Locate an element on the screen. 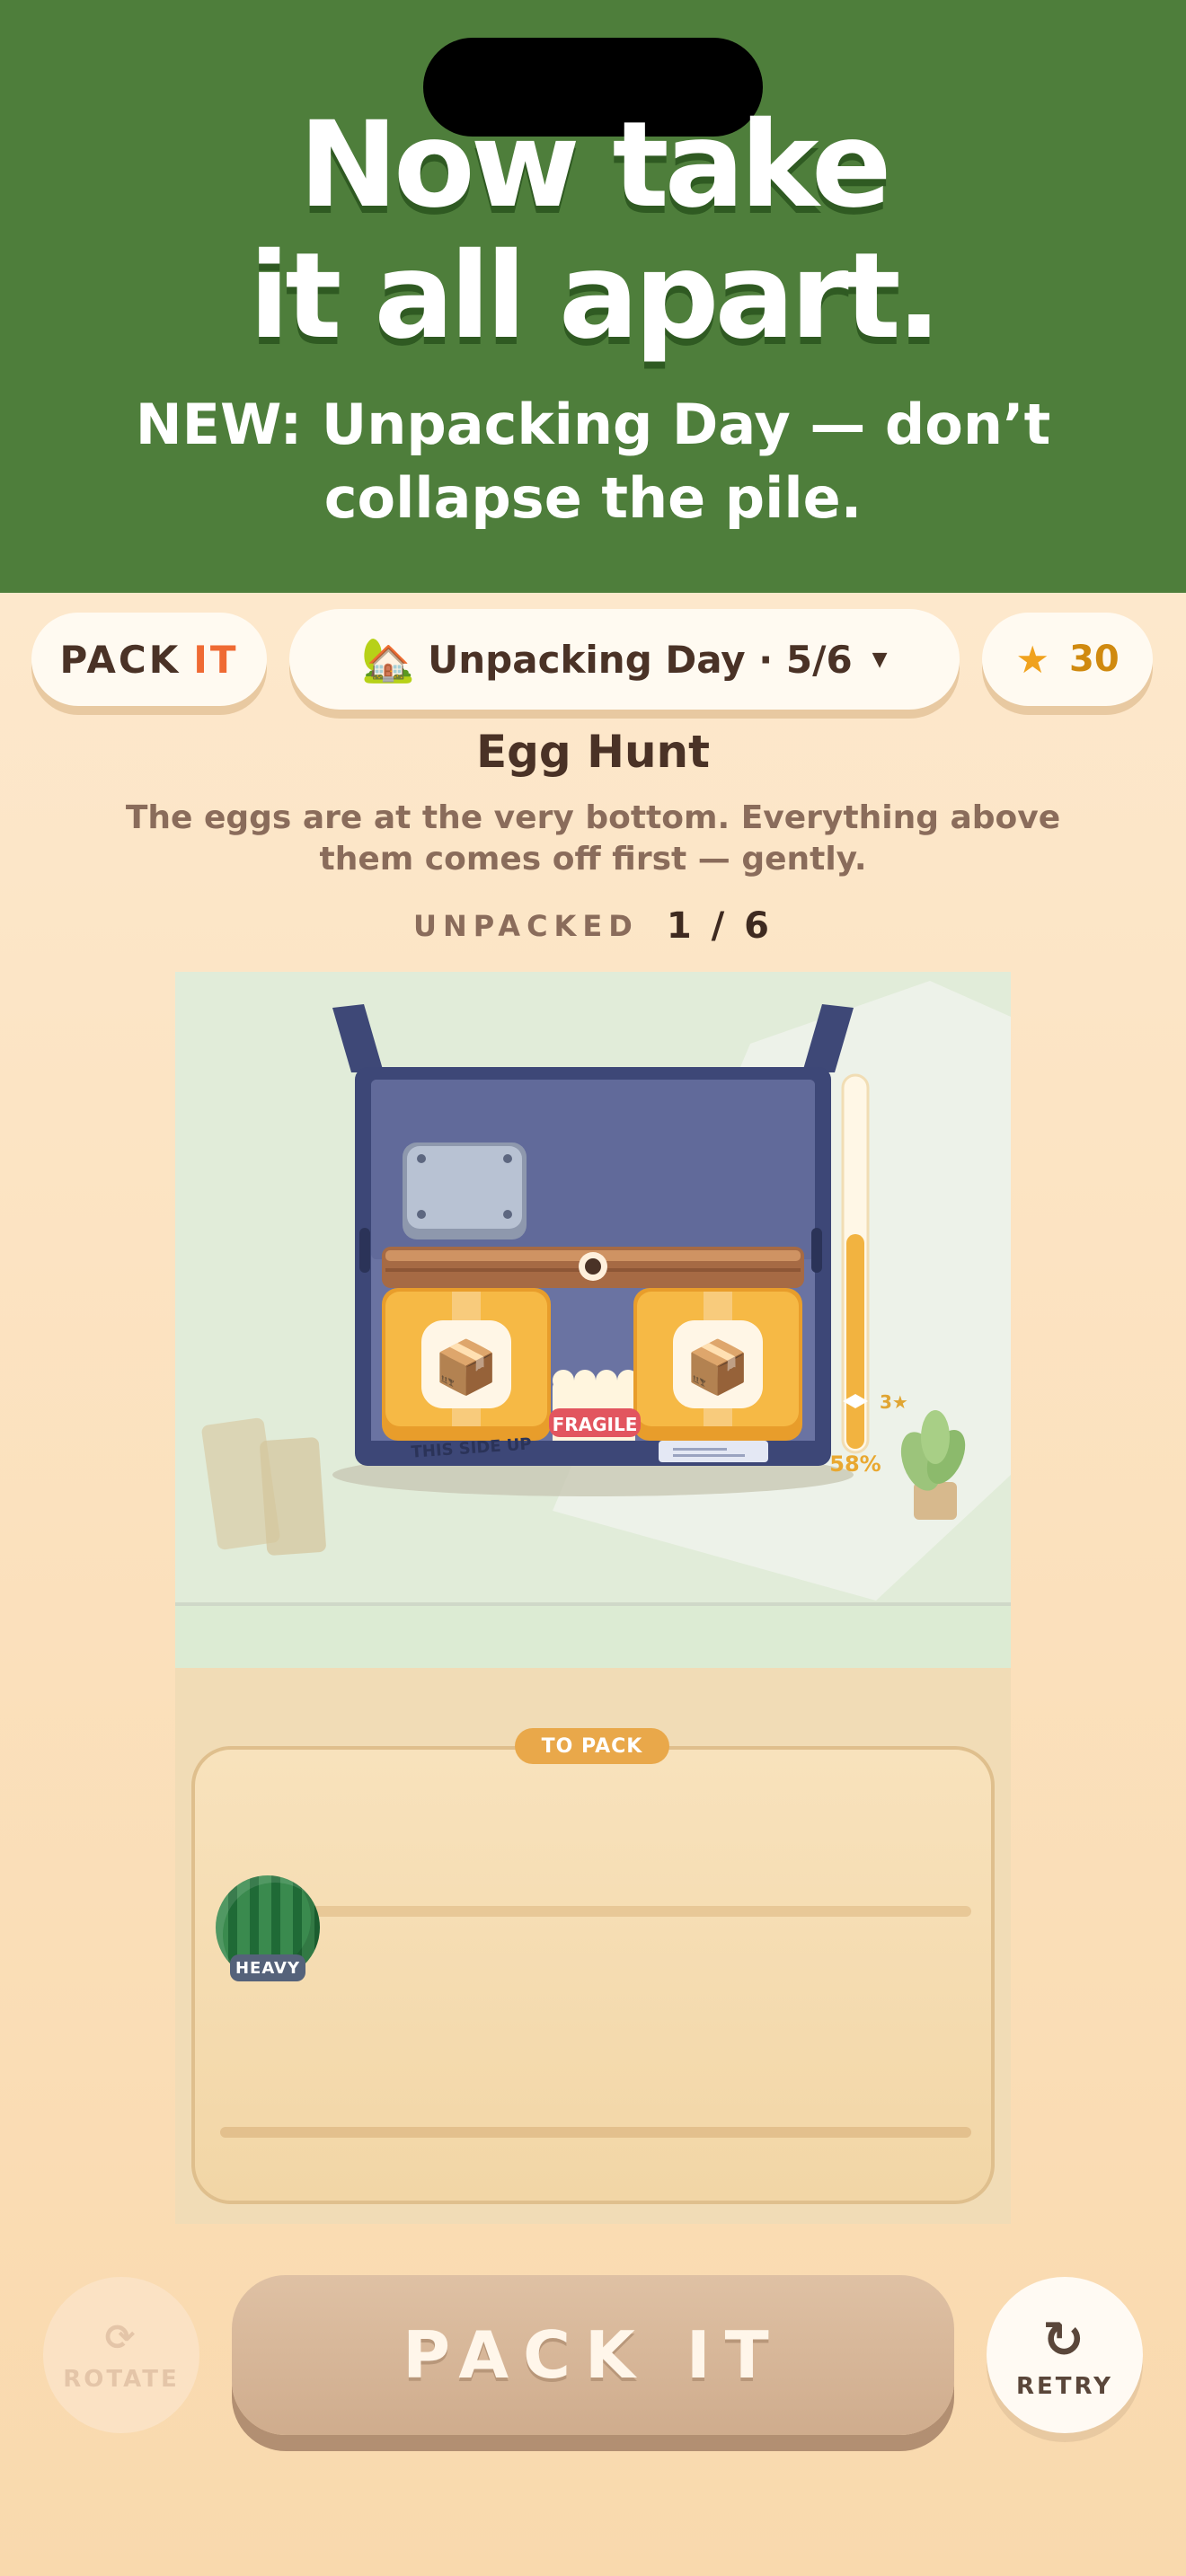  promo-headline-line2: it all apart. is located at coordinates (595, 296).